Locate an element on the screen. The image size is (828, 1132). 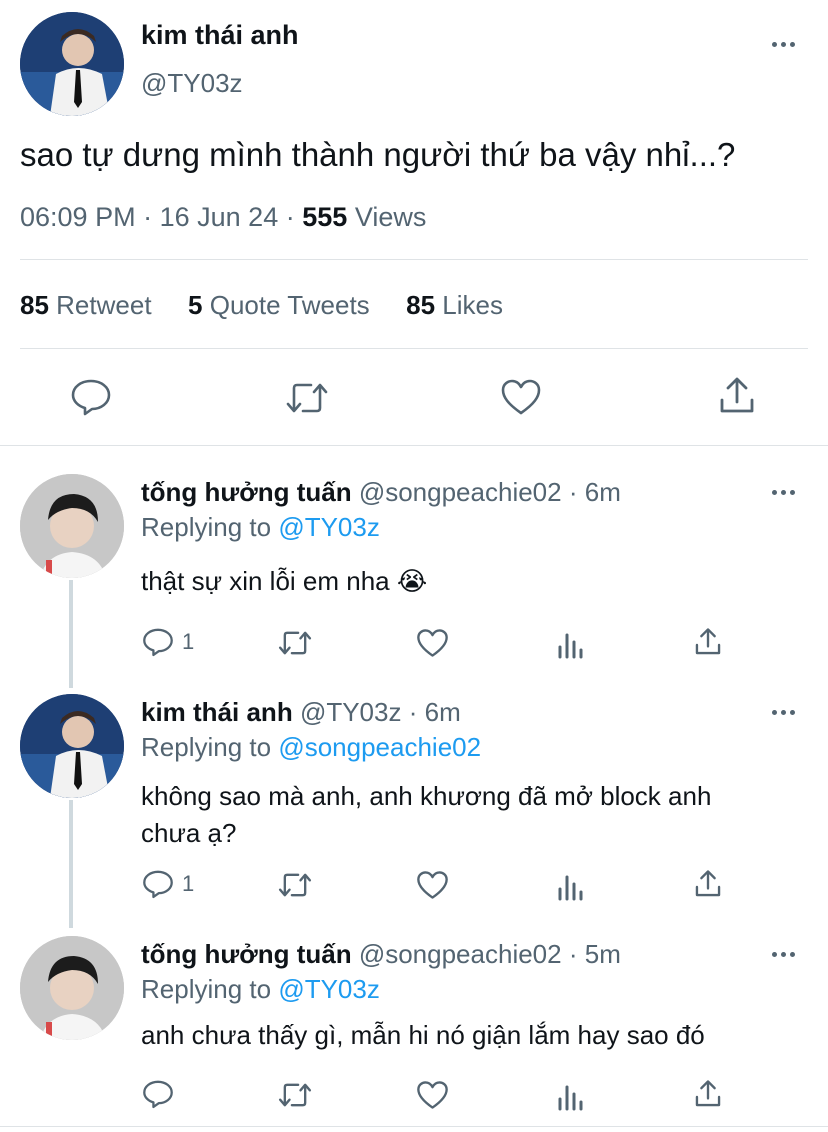
tweet-stats: 85 Retweet 5 Quote Tweets 85 Likes is located at coordinates (261, 305).